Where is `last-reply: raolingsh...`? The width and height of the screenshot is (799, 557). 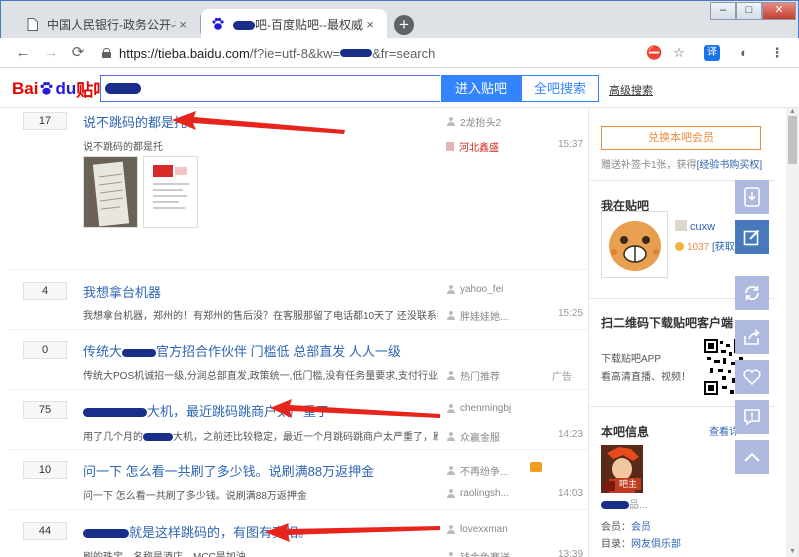
last-reply: raolingsh... is located at coordinates (477, 493).